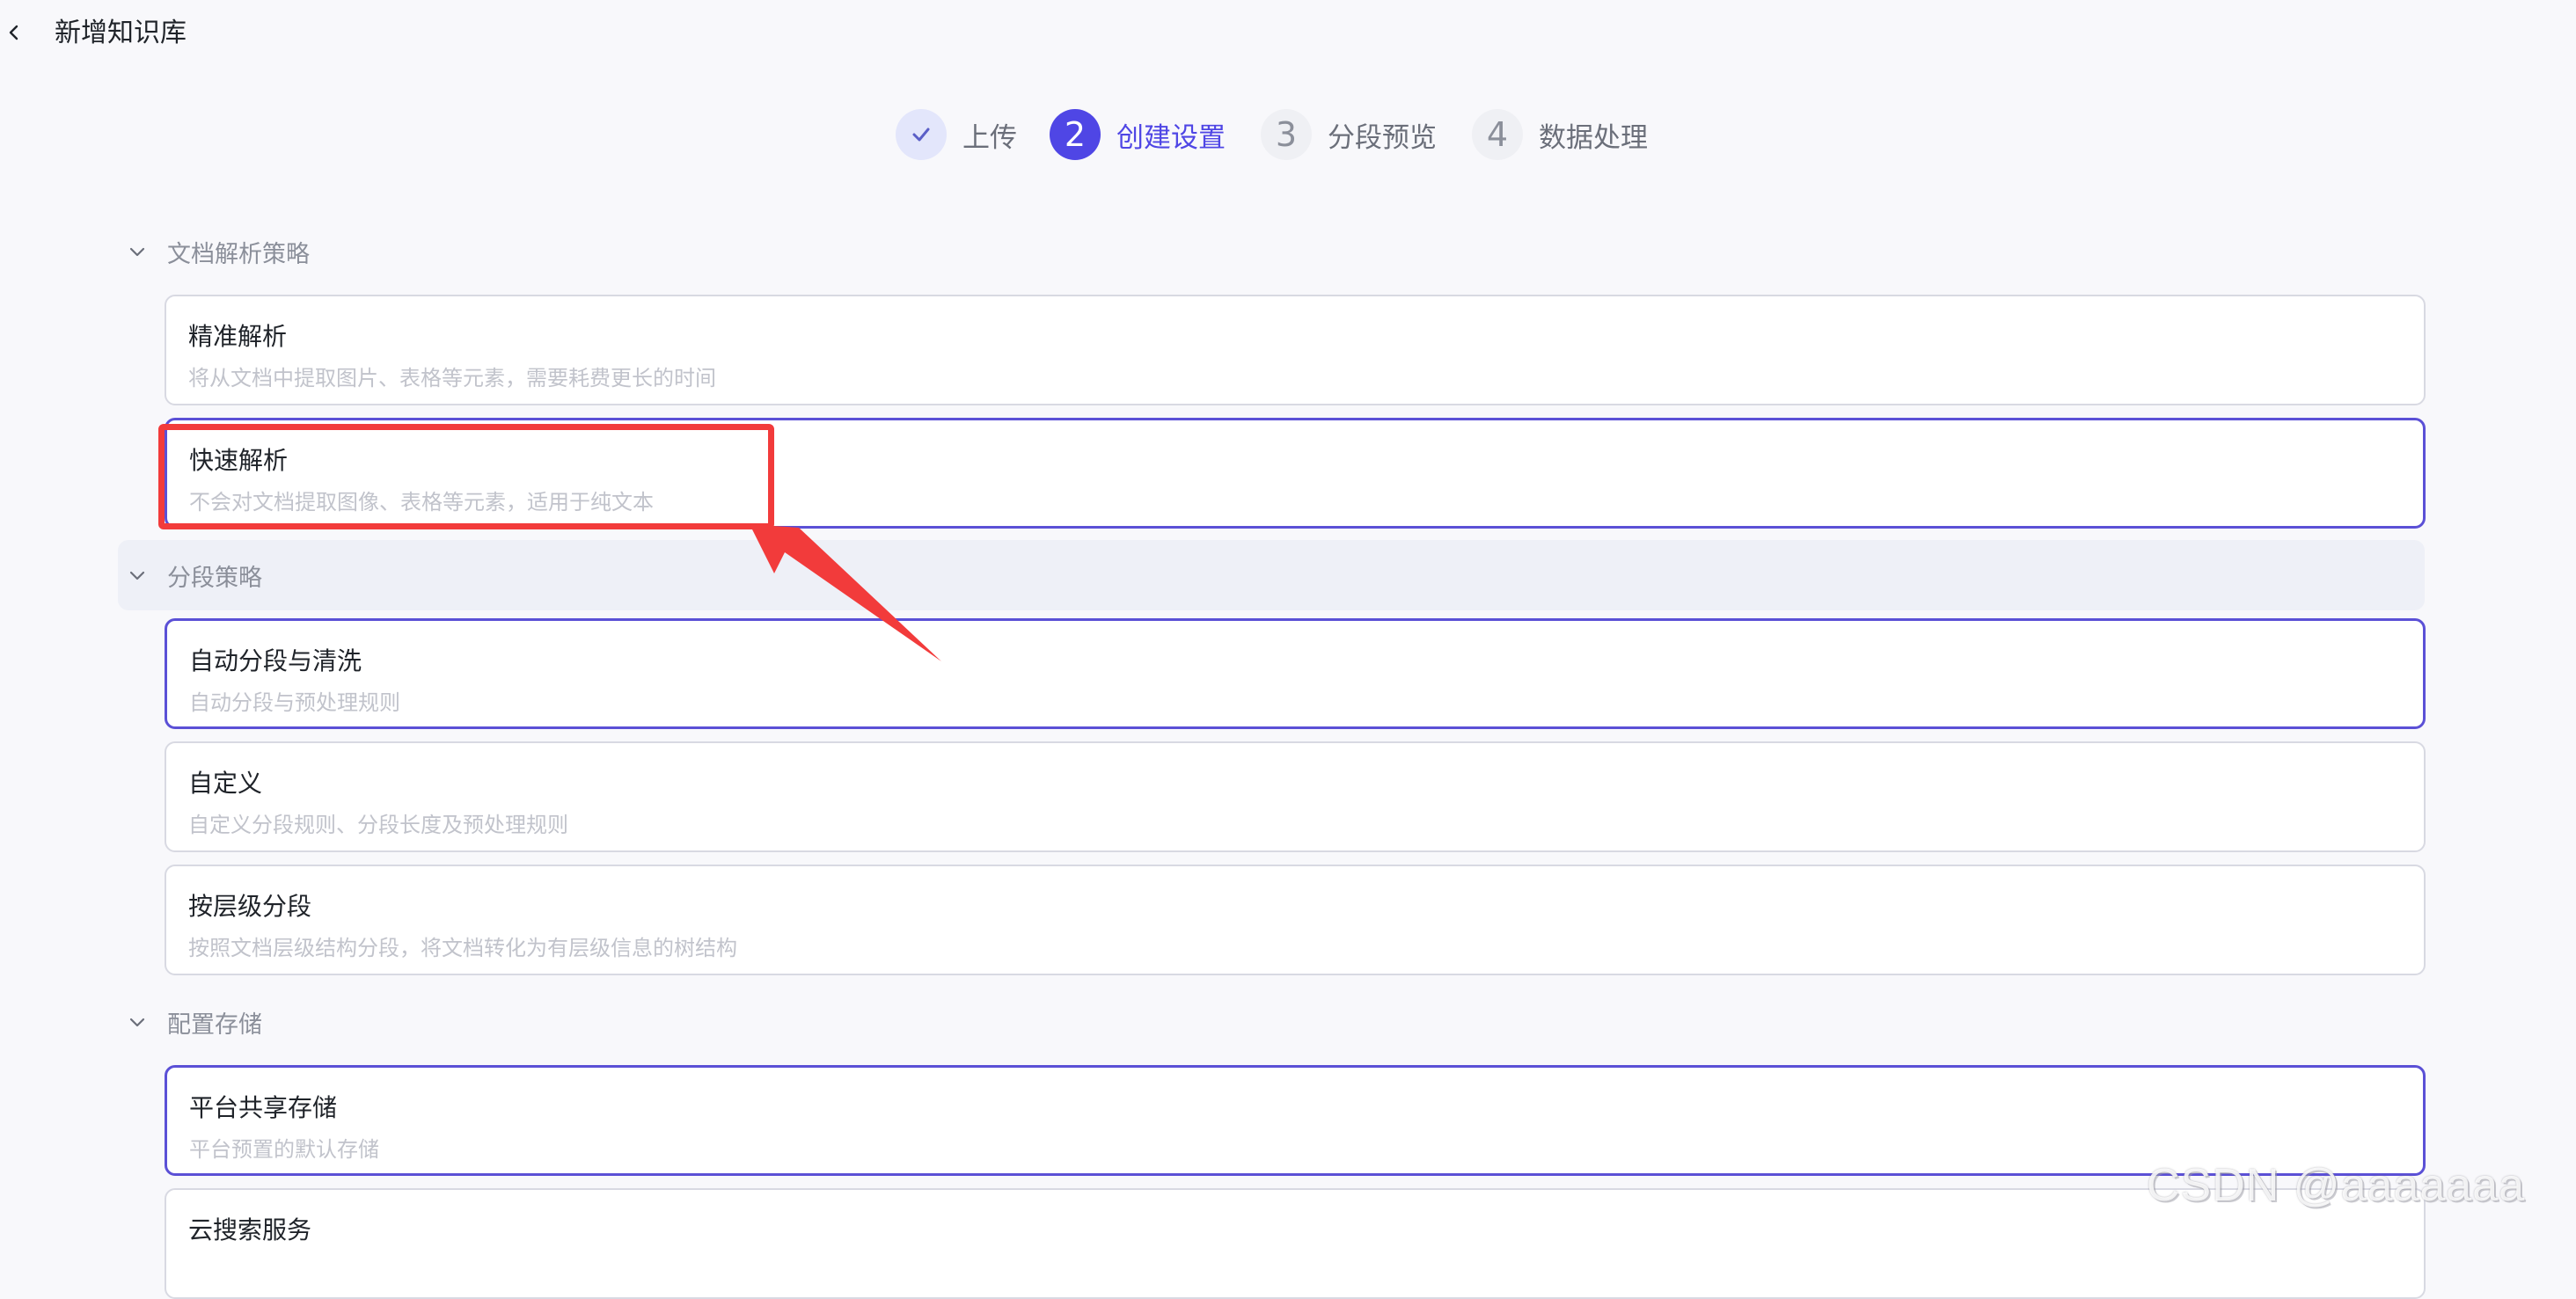 This screenshot has height=1299, width=2576. What do you see at coordinates (1295, 920) in the screenshot?
I see `option-hierarchical-segment: 按层级分段 按照文档层级结构分段，将文档转化为有层级信息的树结构` at bounding box center [1295, 920].